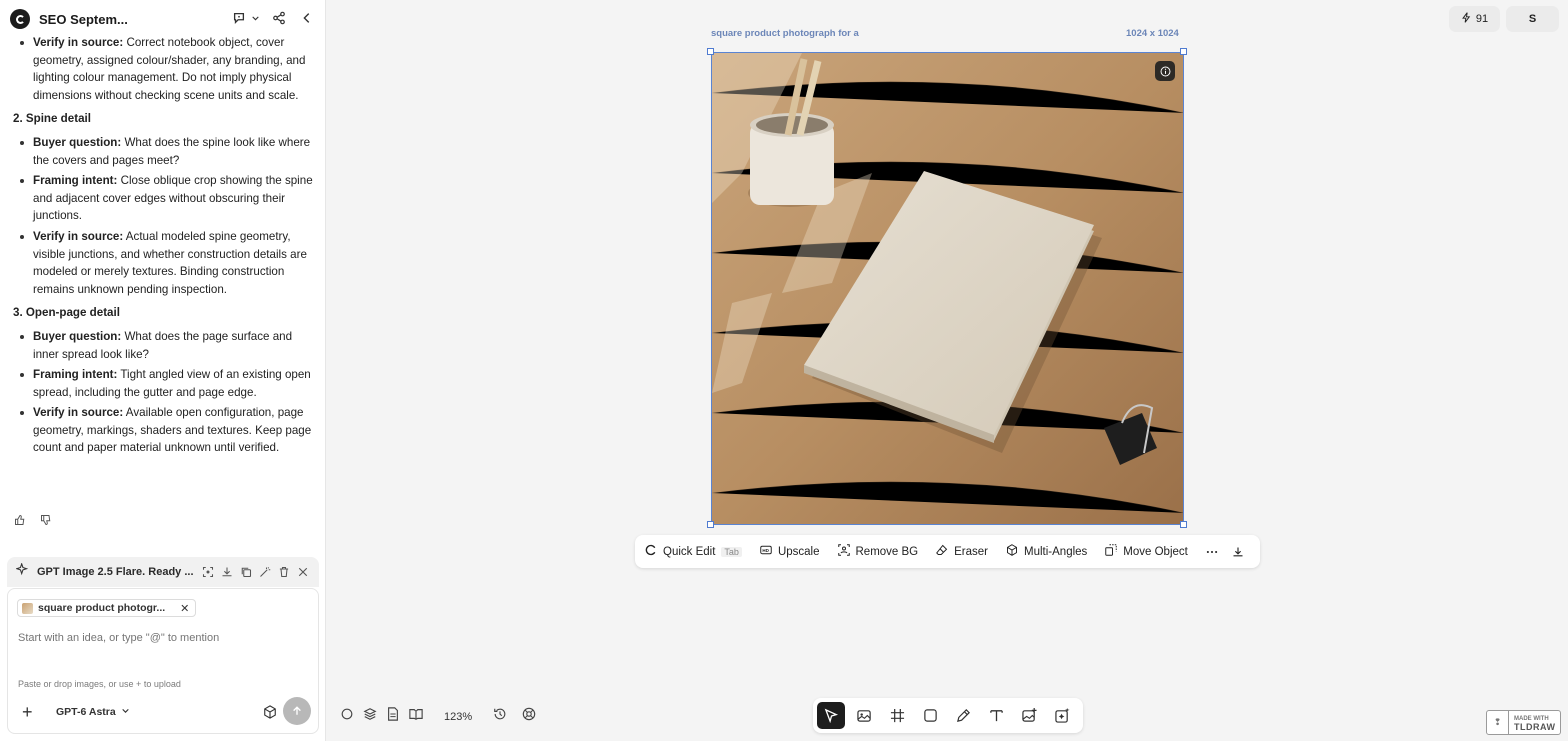  I want to click on tldraw-watermark: ❢ MADE WITH TLDRAW, so click(1523, 722).